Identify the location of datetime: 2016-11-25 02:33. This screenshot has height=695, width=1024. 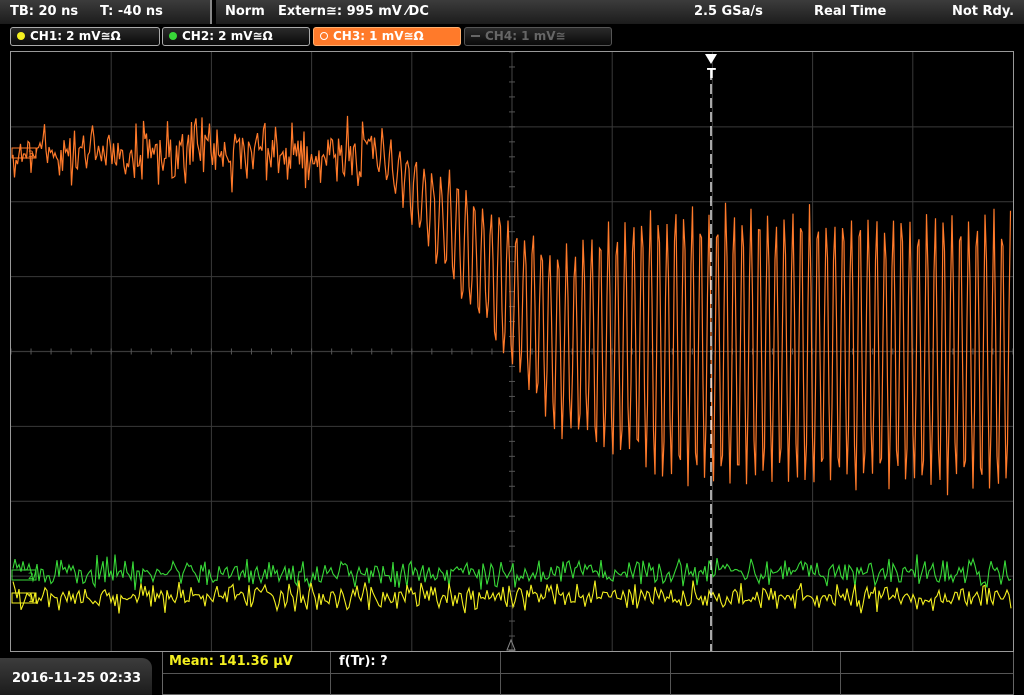
(77, 678).